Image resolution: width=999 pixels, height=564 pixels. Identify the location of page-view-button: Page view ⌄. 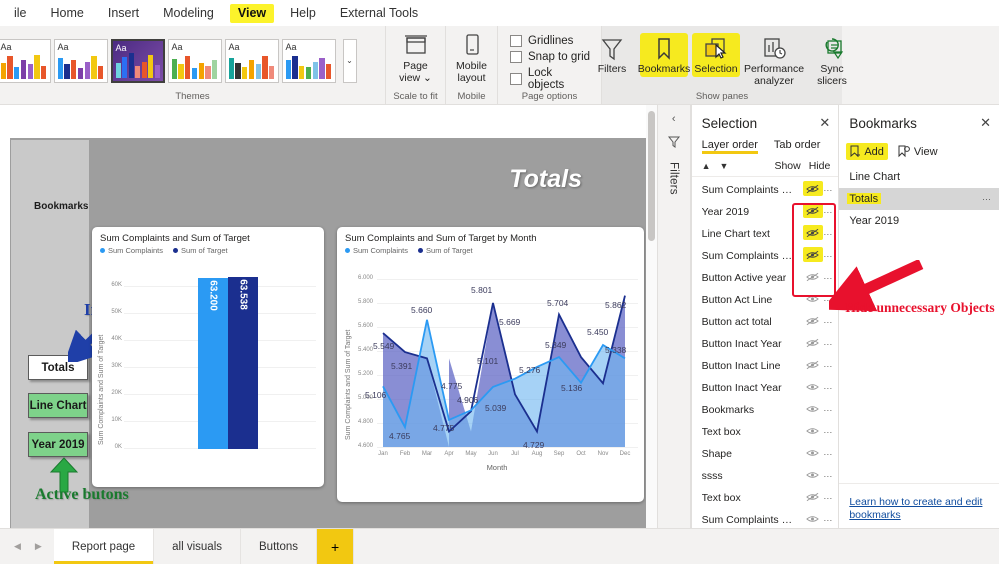
(416, 57).